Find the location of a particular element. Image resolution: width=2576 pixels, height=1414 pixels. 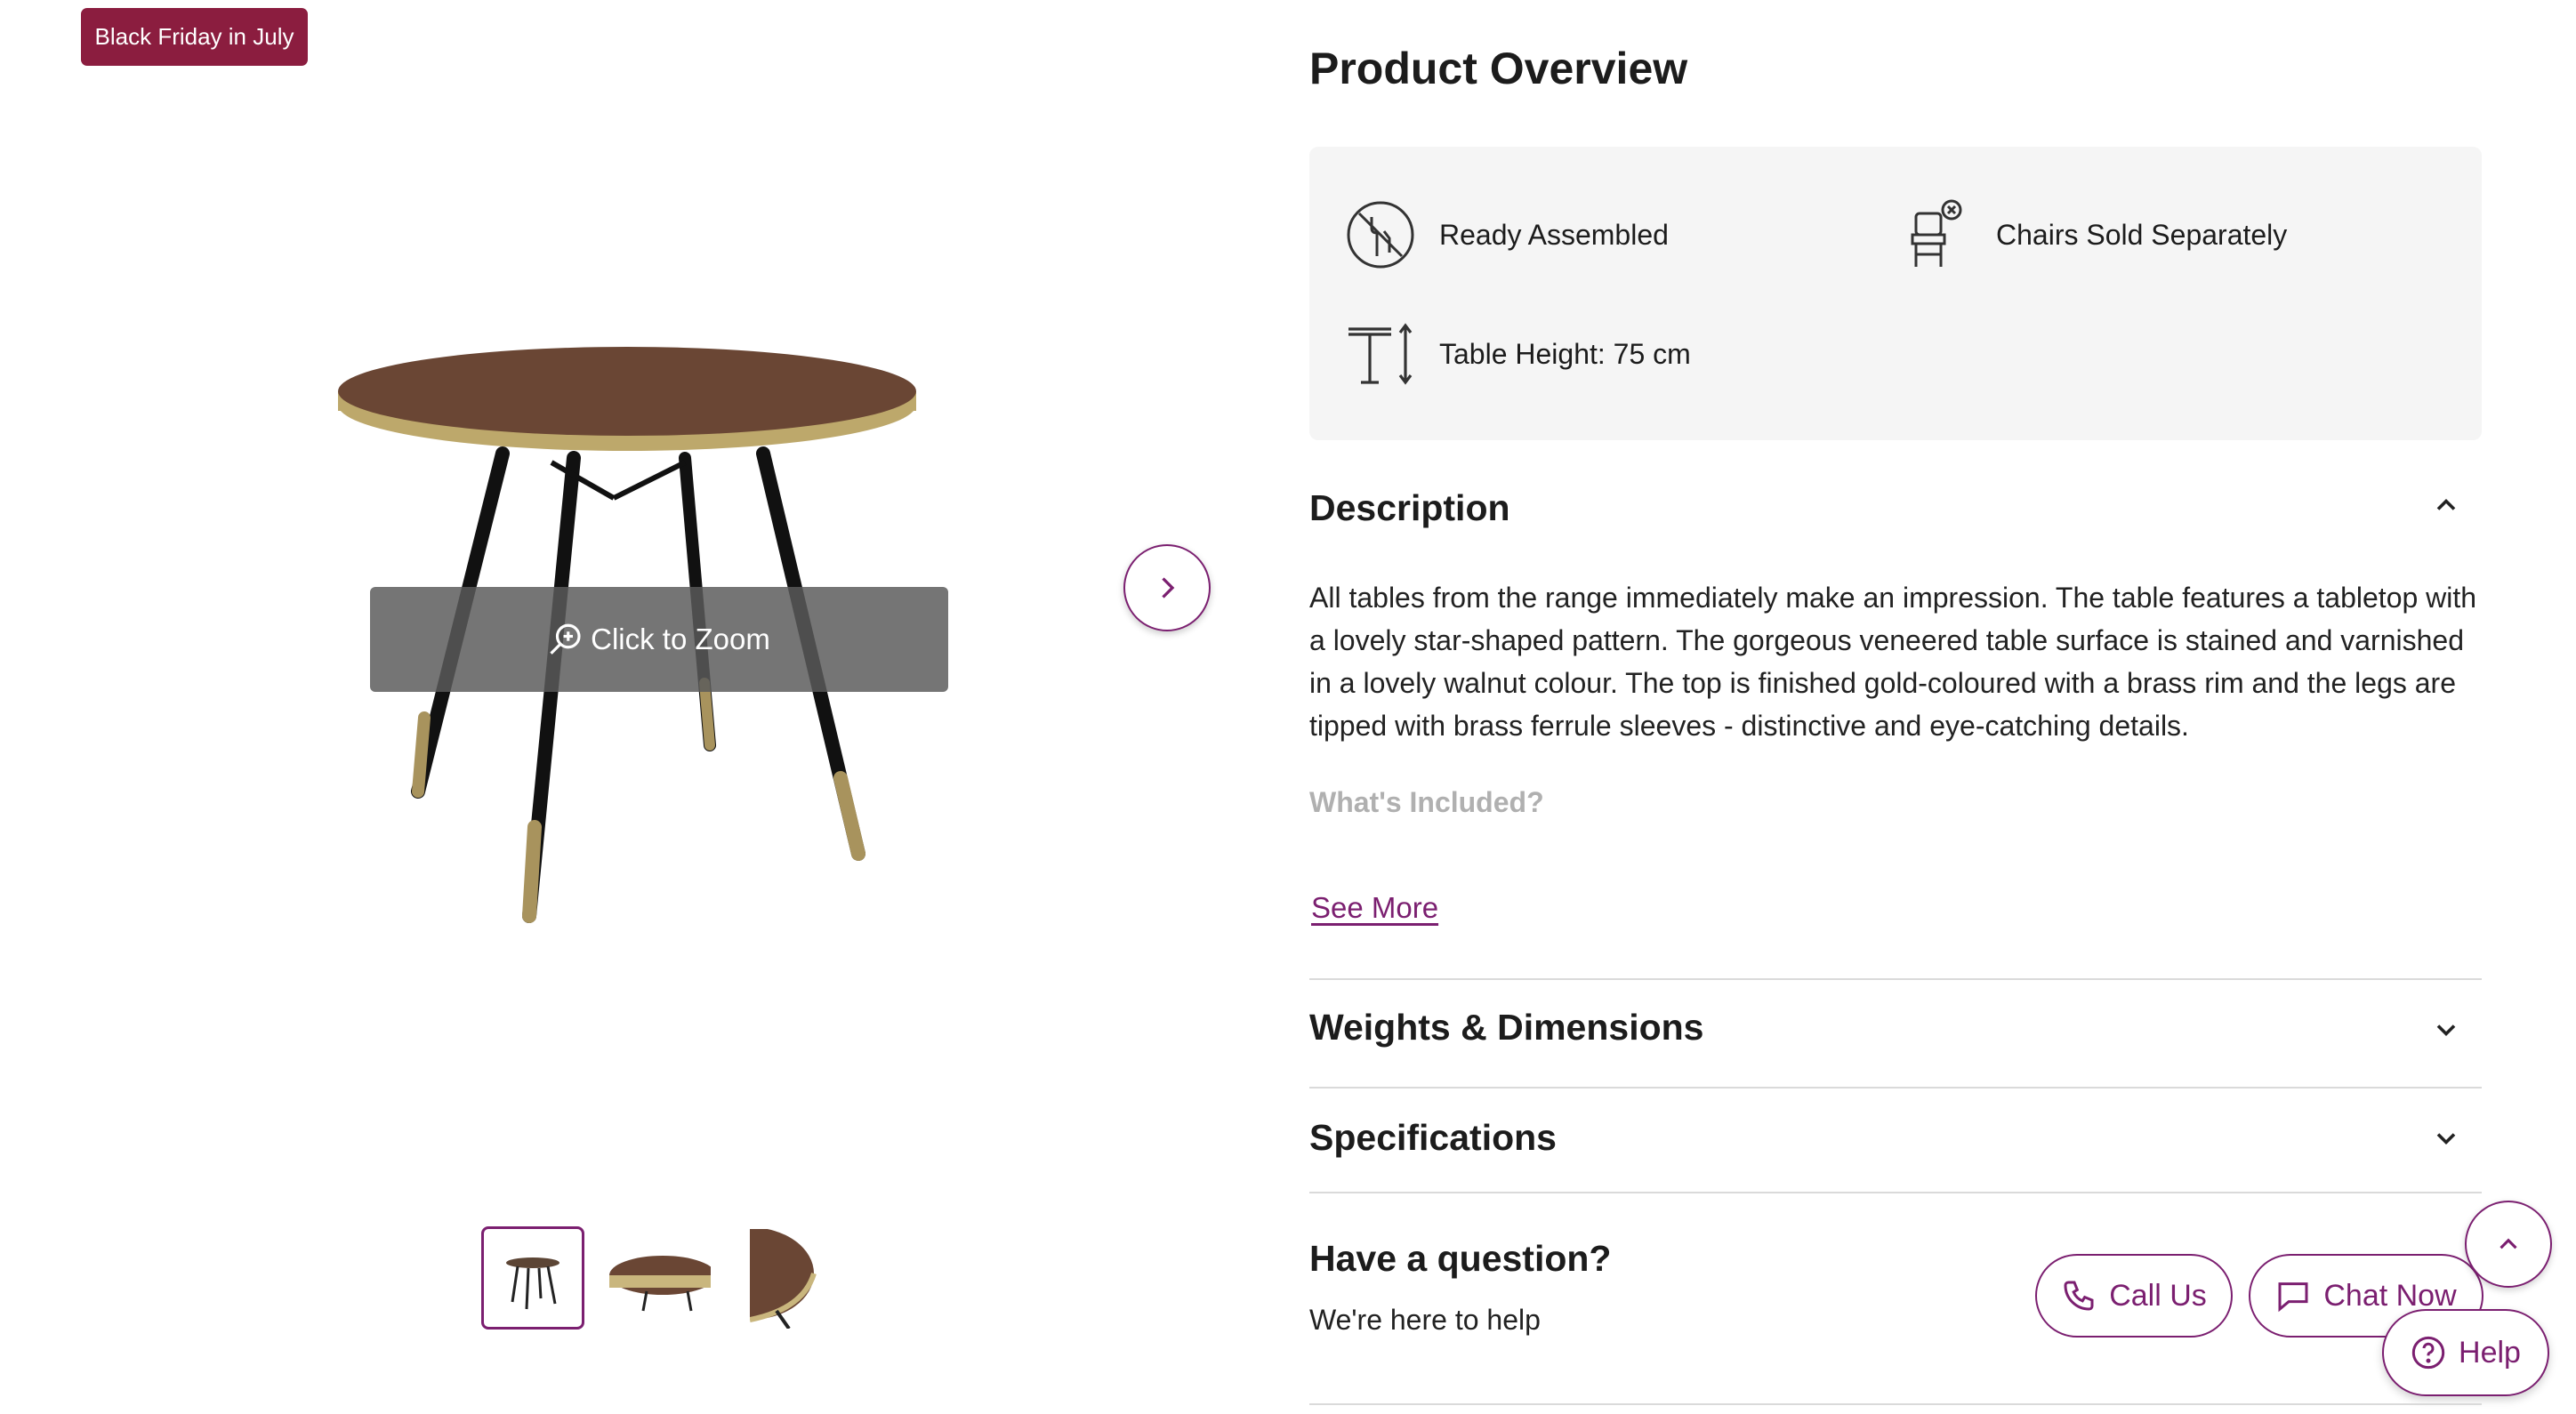

chevron-right-icon is located at coordinates (1168, 588).